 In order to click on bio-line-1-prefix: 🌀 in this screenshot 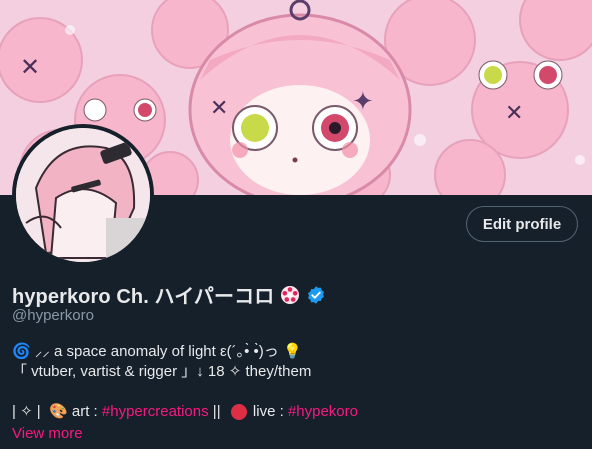, I will do `click(23, 351)`.